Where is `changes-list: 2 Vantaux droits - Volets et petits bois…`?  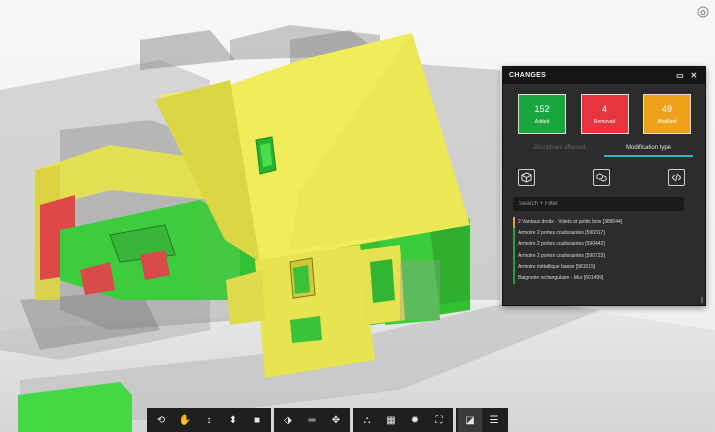 changes-list: 2 Vantaux droits - Volets et petits bois… is located at coordinates (606, 251).